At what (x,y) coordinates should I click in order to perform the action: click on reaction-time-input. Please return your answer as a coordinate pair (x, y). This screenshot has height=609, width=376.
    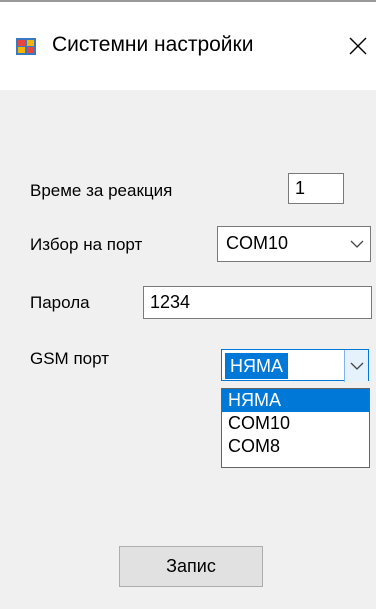
    Looking at the image, I should click on (316, 188).